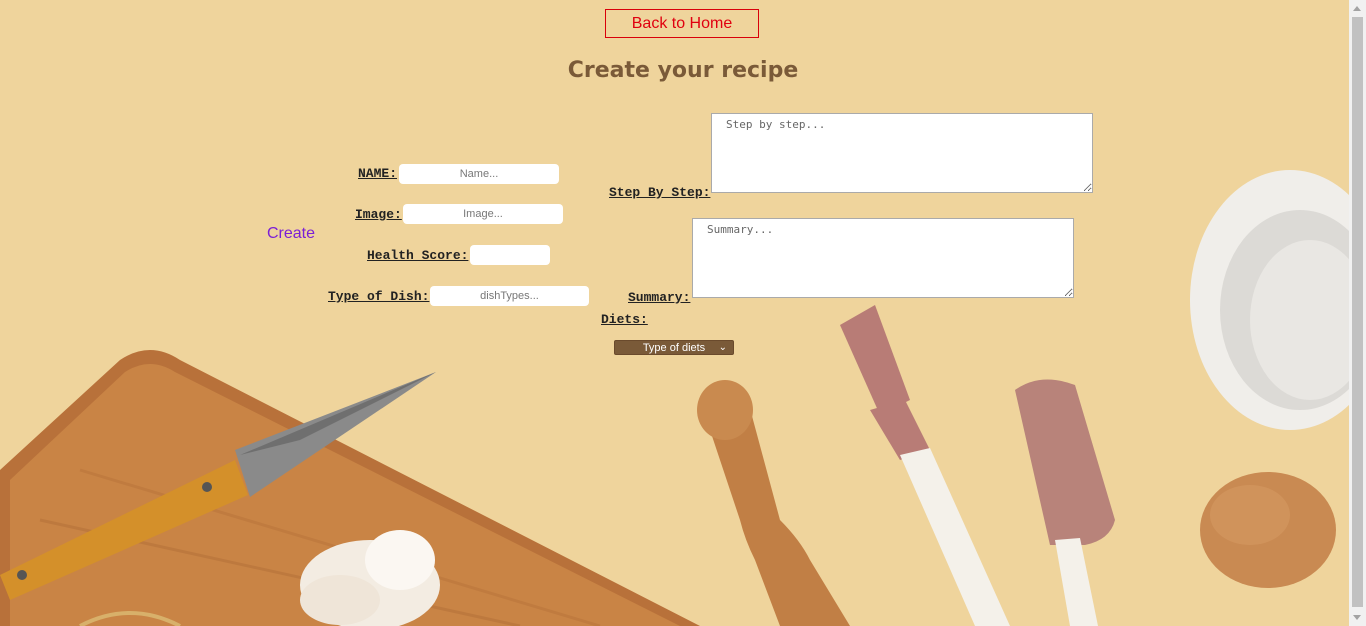 The image size is (1366, 626). I want to click on image-label: Image:, so click(378, 214).